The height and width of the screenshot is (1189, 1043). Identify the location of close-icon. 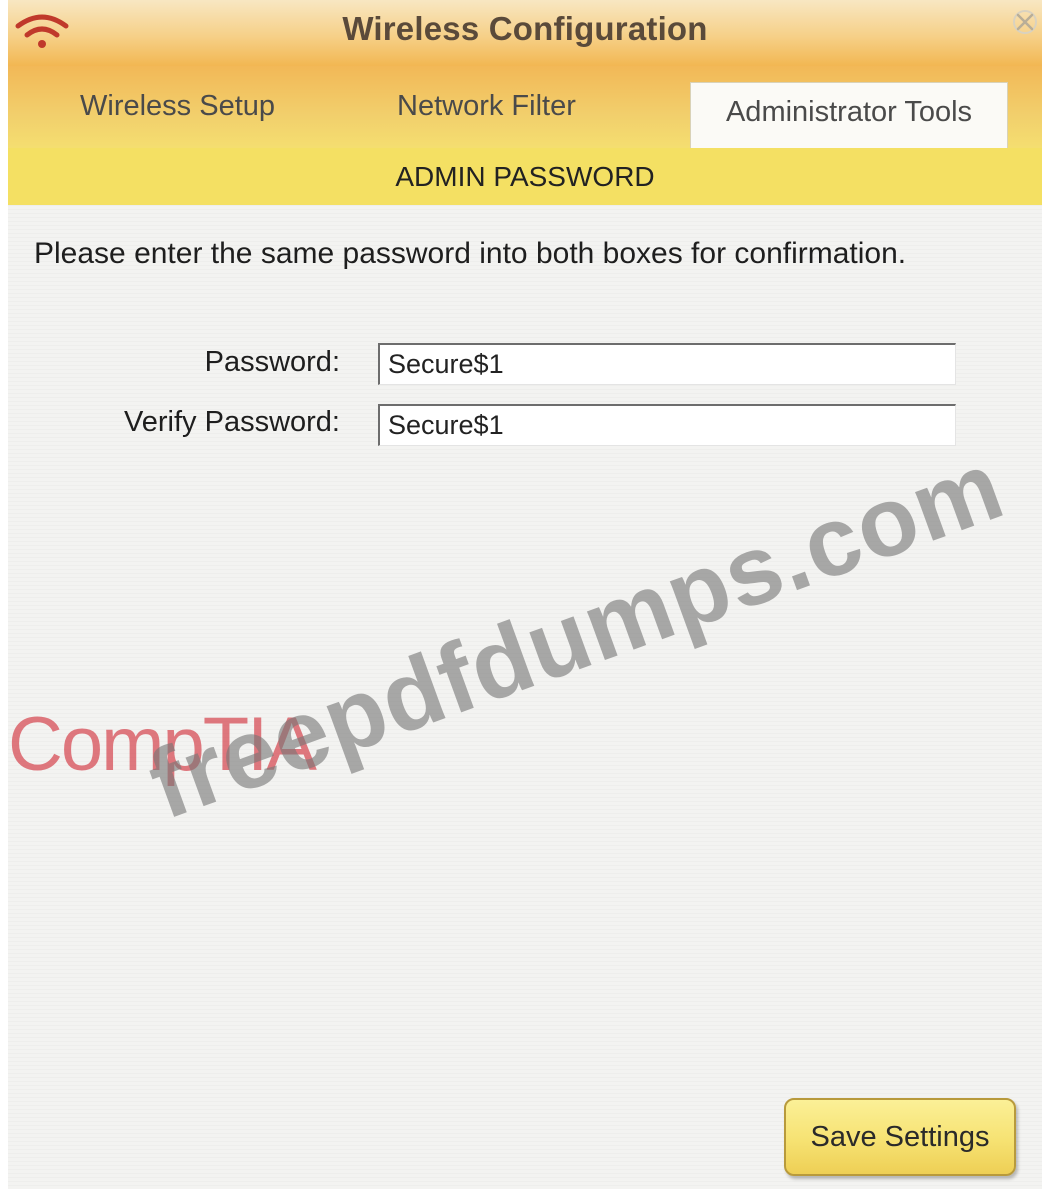
(1025, 26).